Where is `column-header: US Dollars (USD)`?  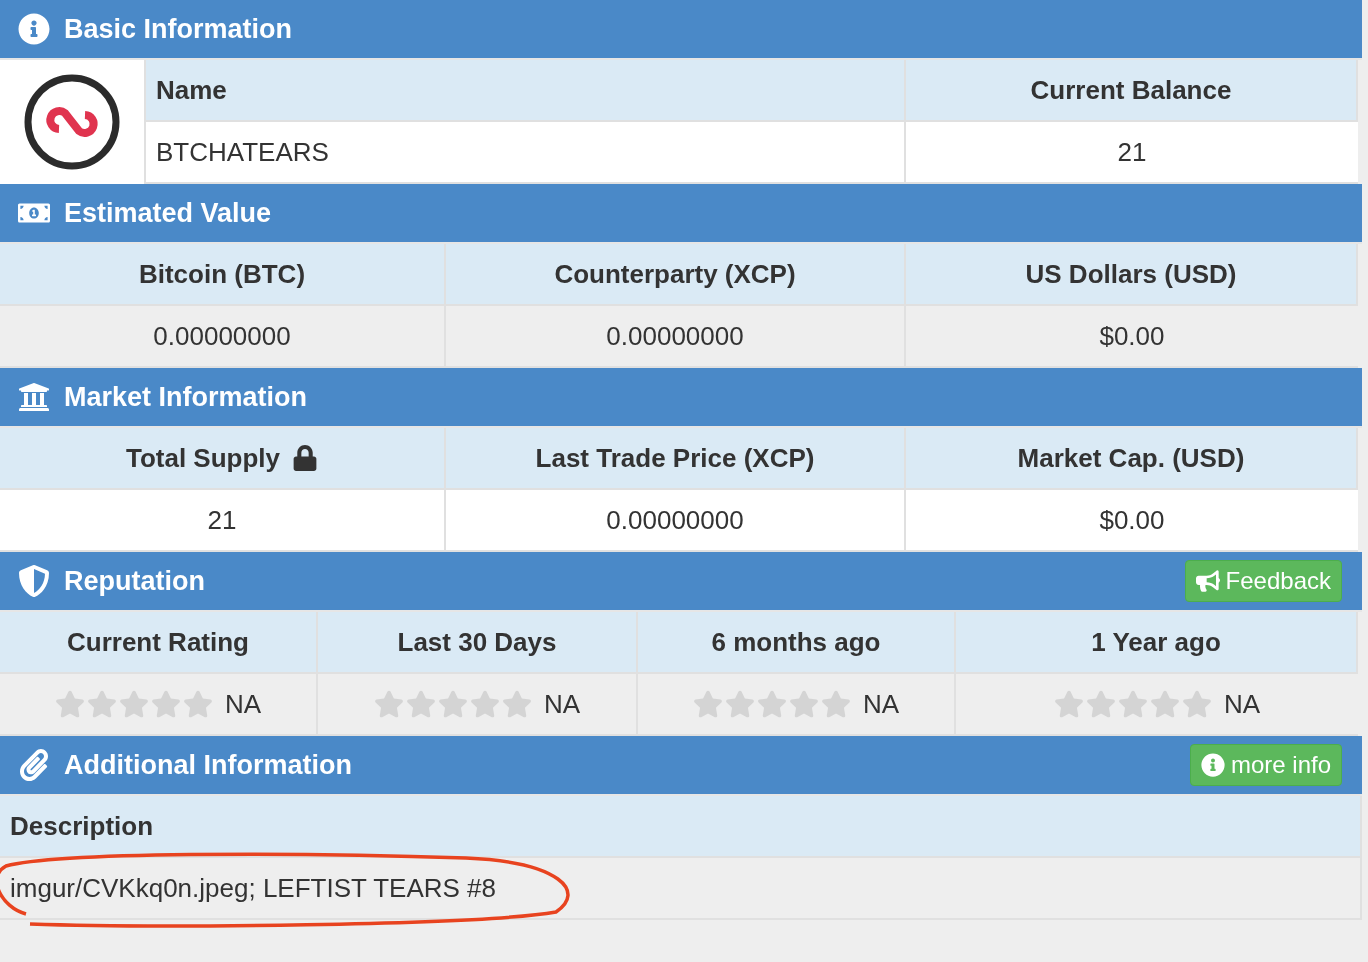 column-header: US Dollars (USD) is located at coordinates (1132, 275).